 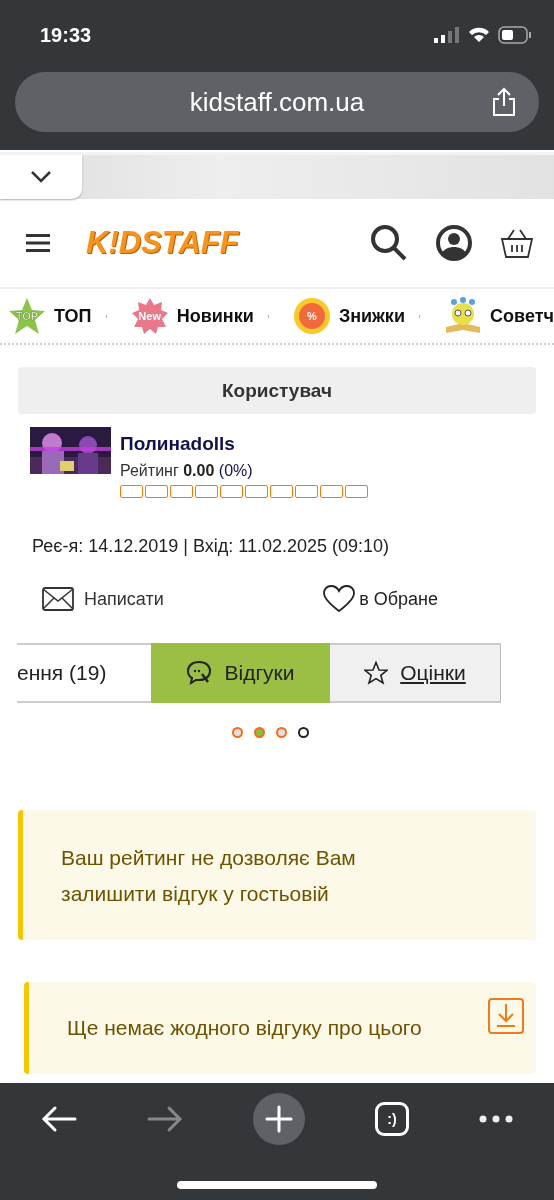 What do you see at coordinates (73, 316) in the screenshot?
I see `nav-link: ТОП` at bounding box center [73, 316].